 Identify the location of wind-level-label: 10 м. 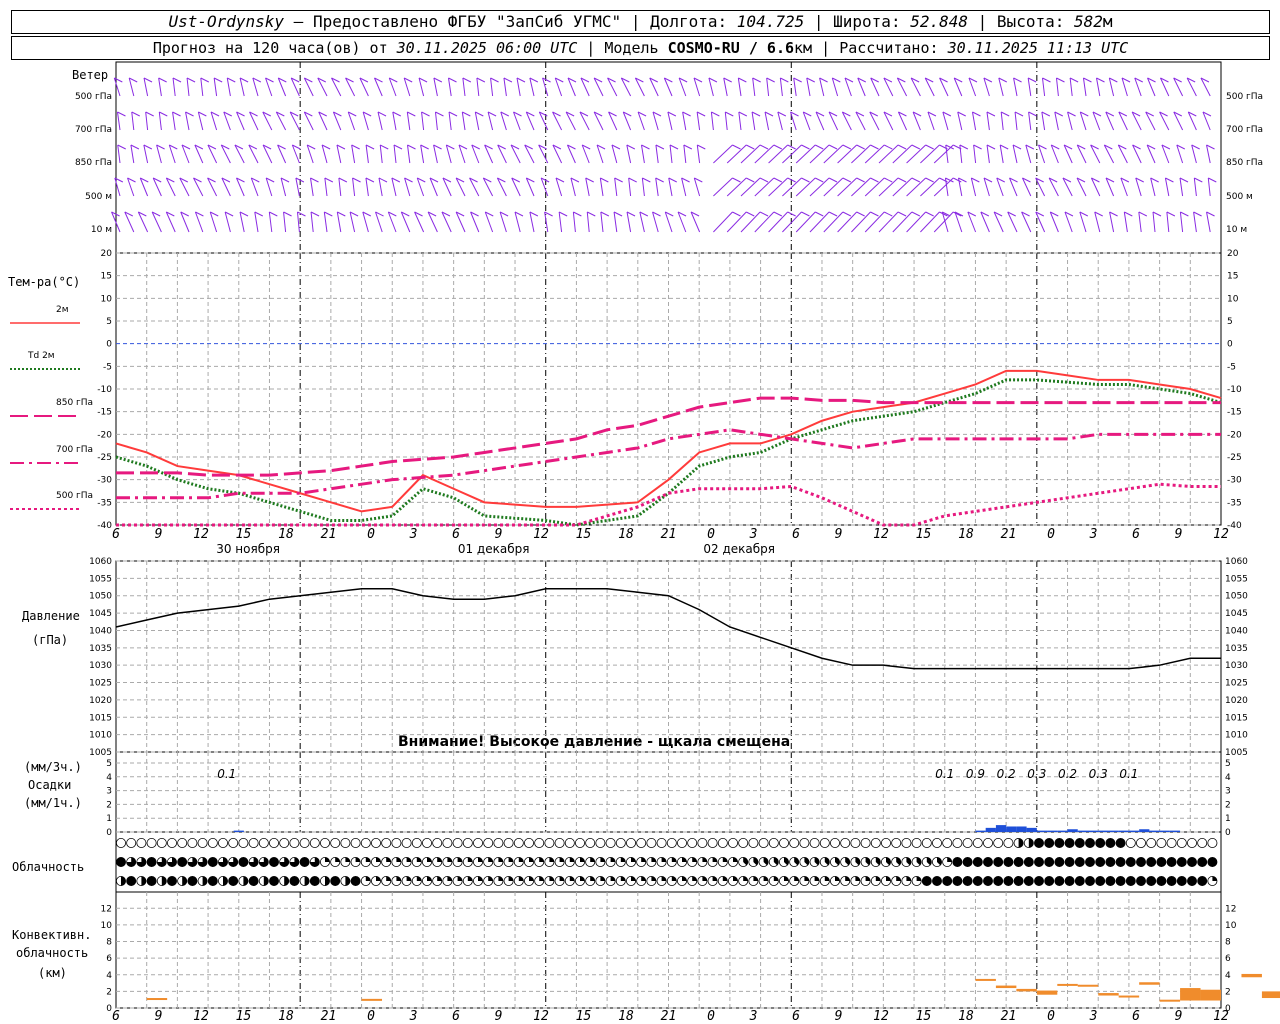
(101, 230).